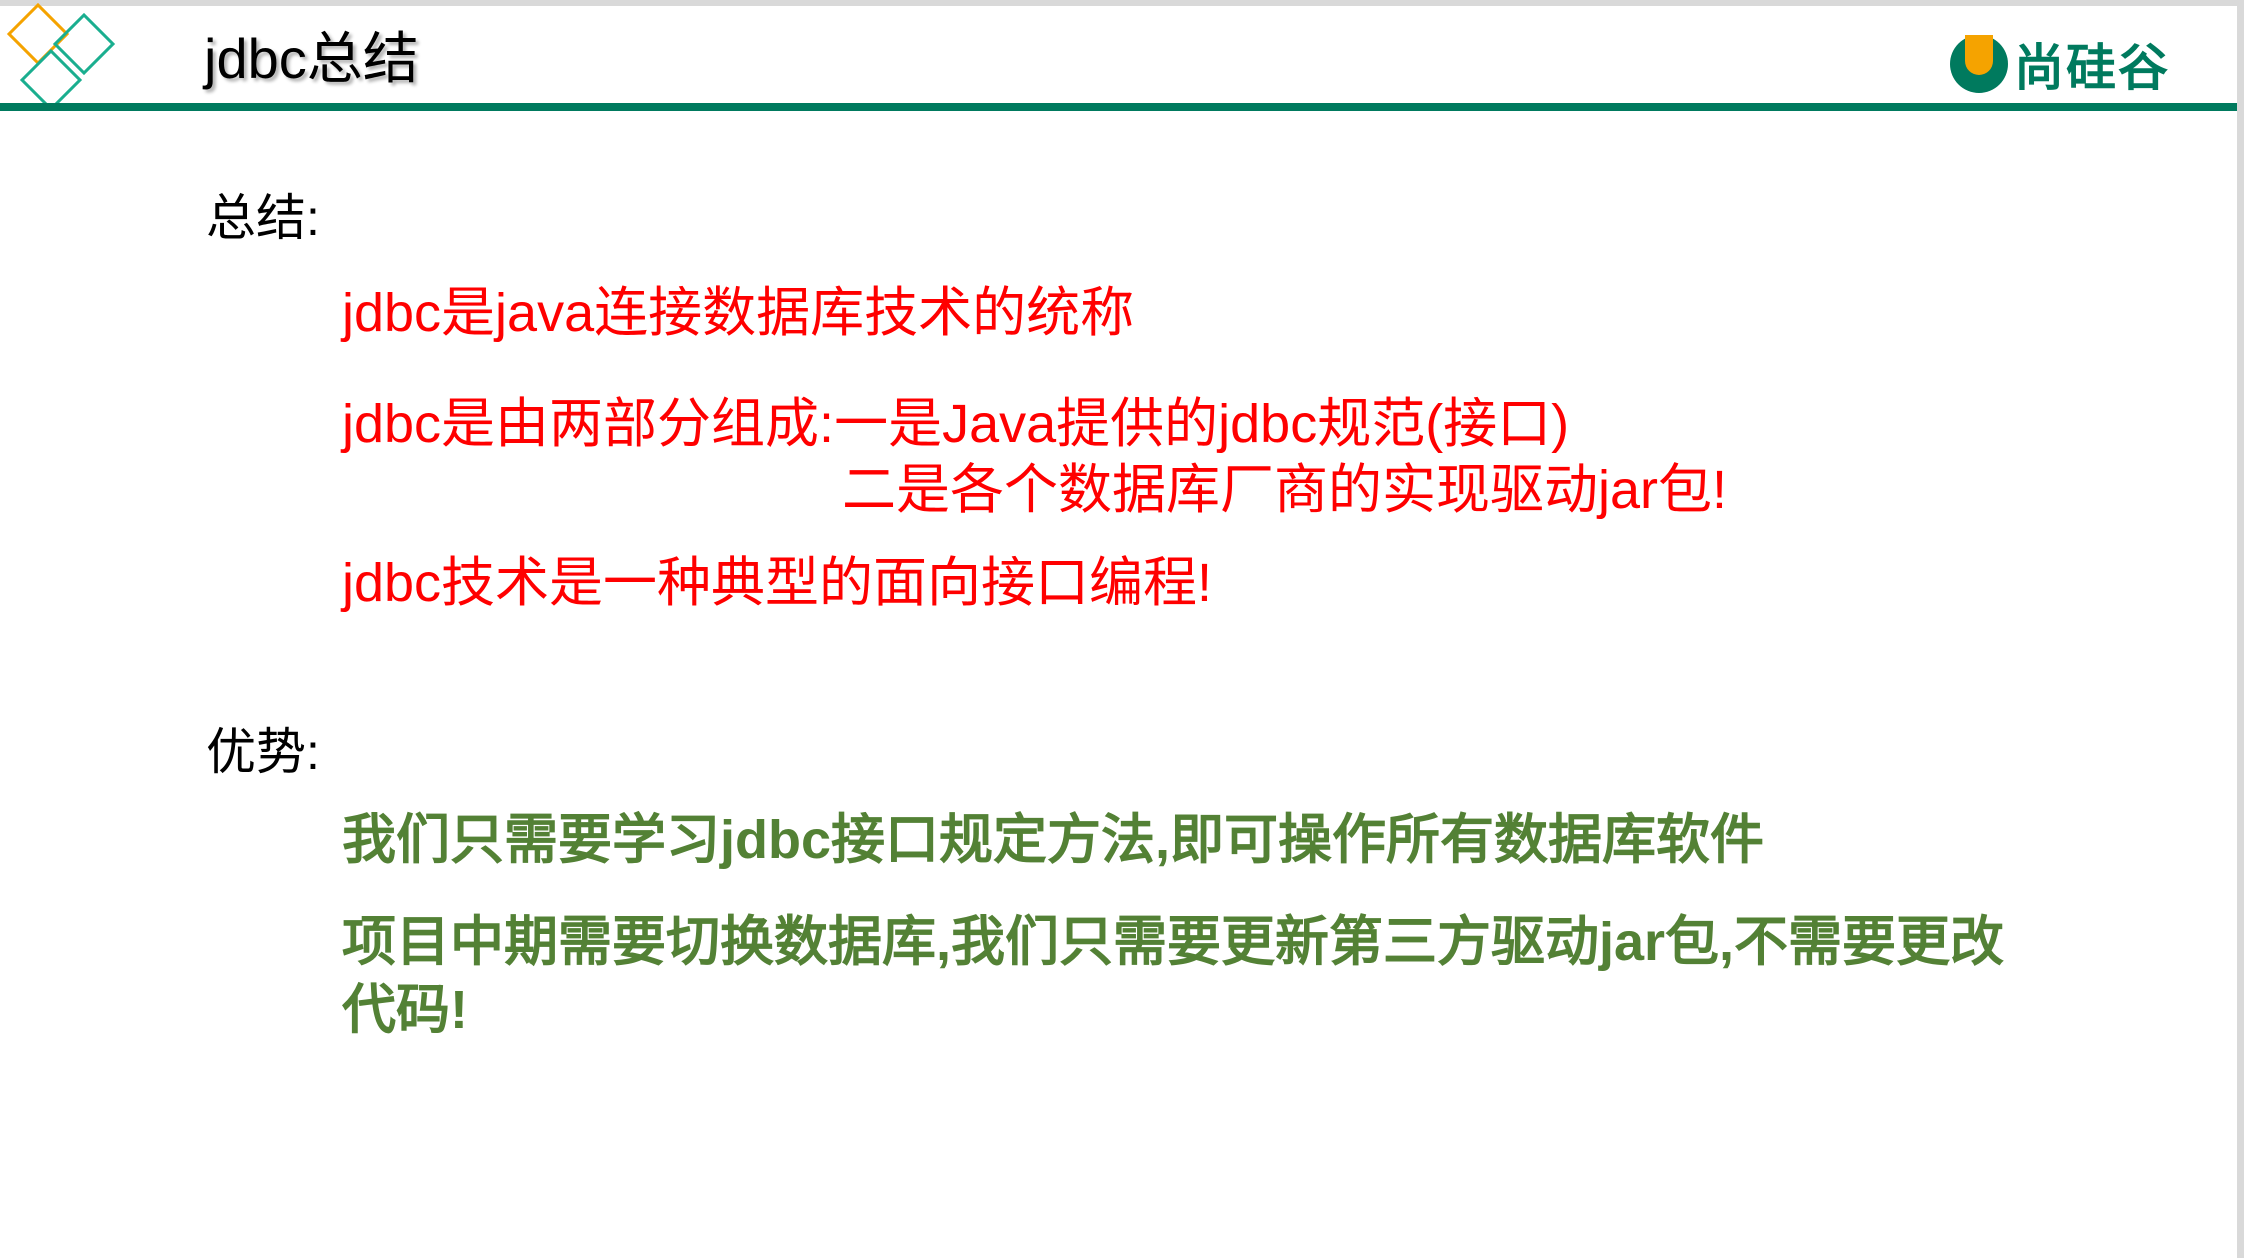 The width and height of the screenshot is (2244, 1258). I want to click on brand-logo: 尚硅谷, so click(2060, 64).